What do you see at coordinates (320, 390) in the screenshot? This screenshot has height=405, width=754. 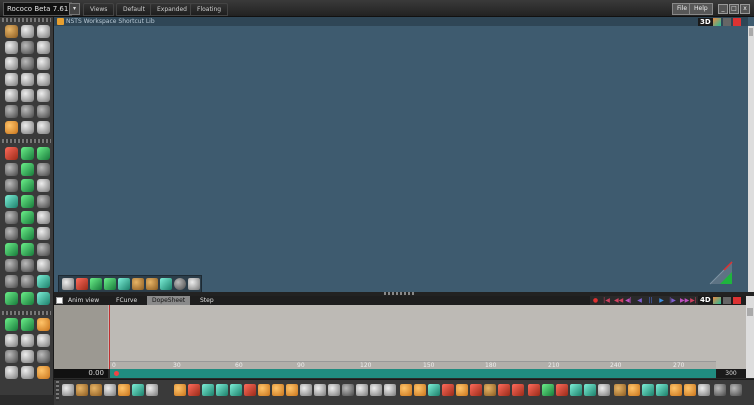 I see `unlink-icon` at bounding box center [320, 390].